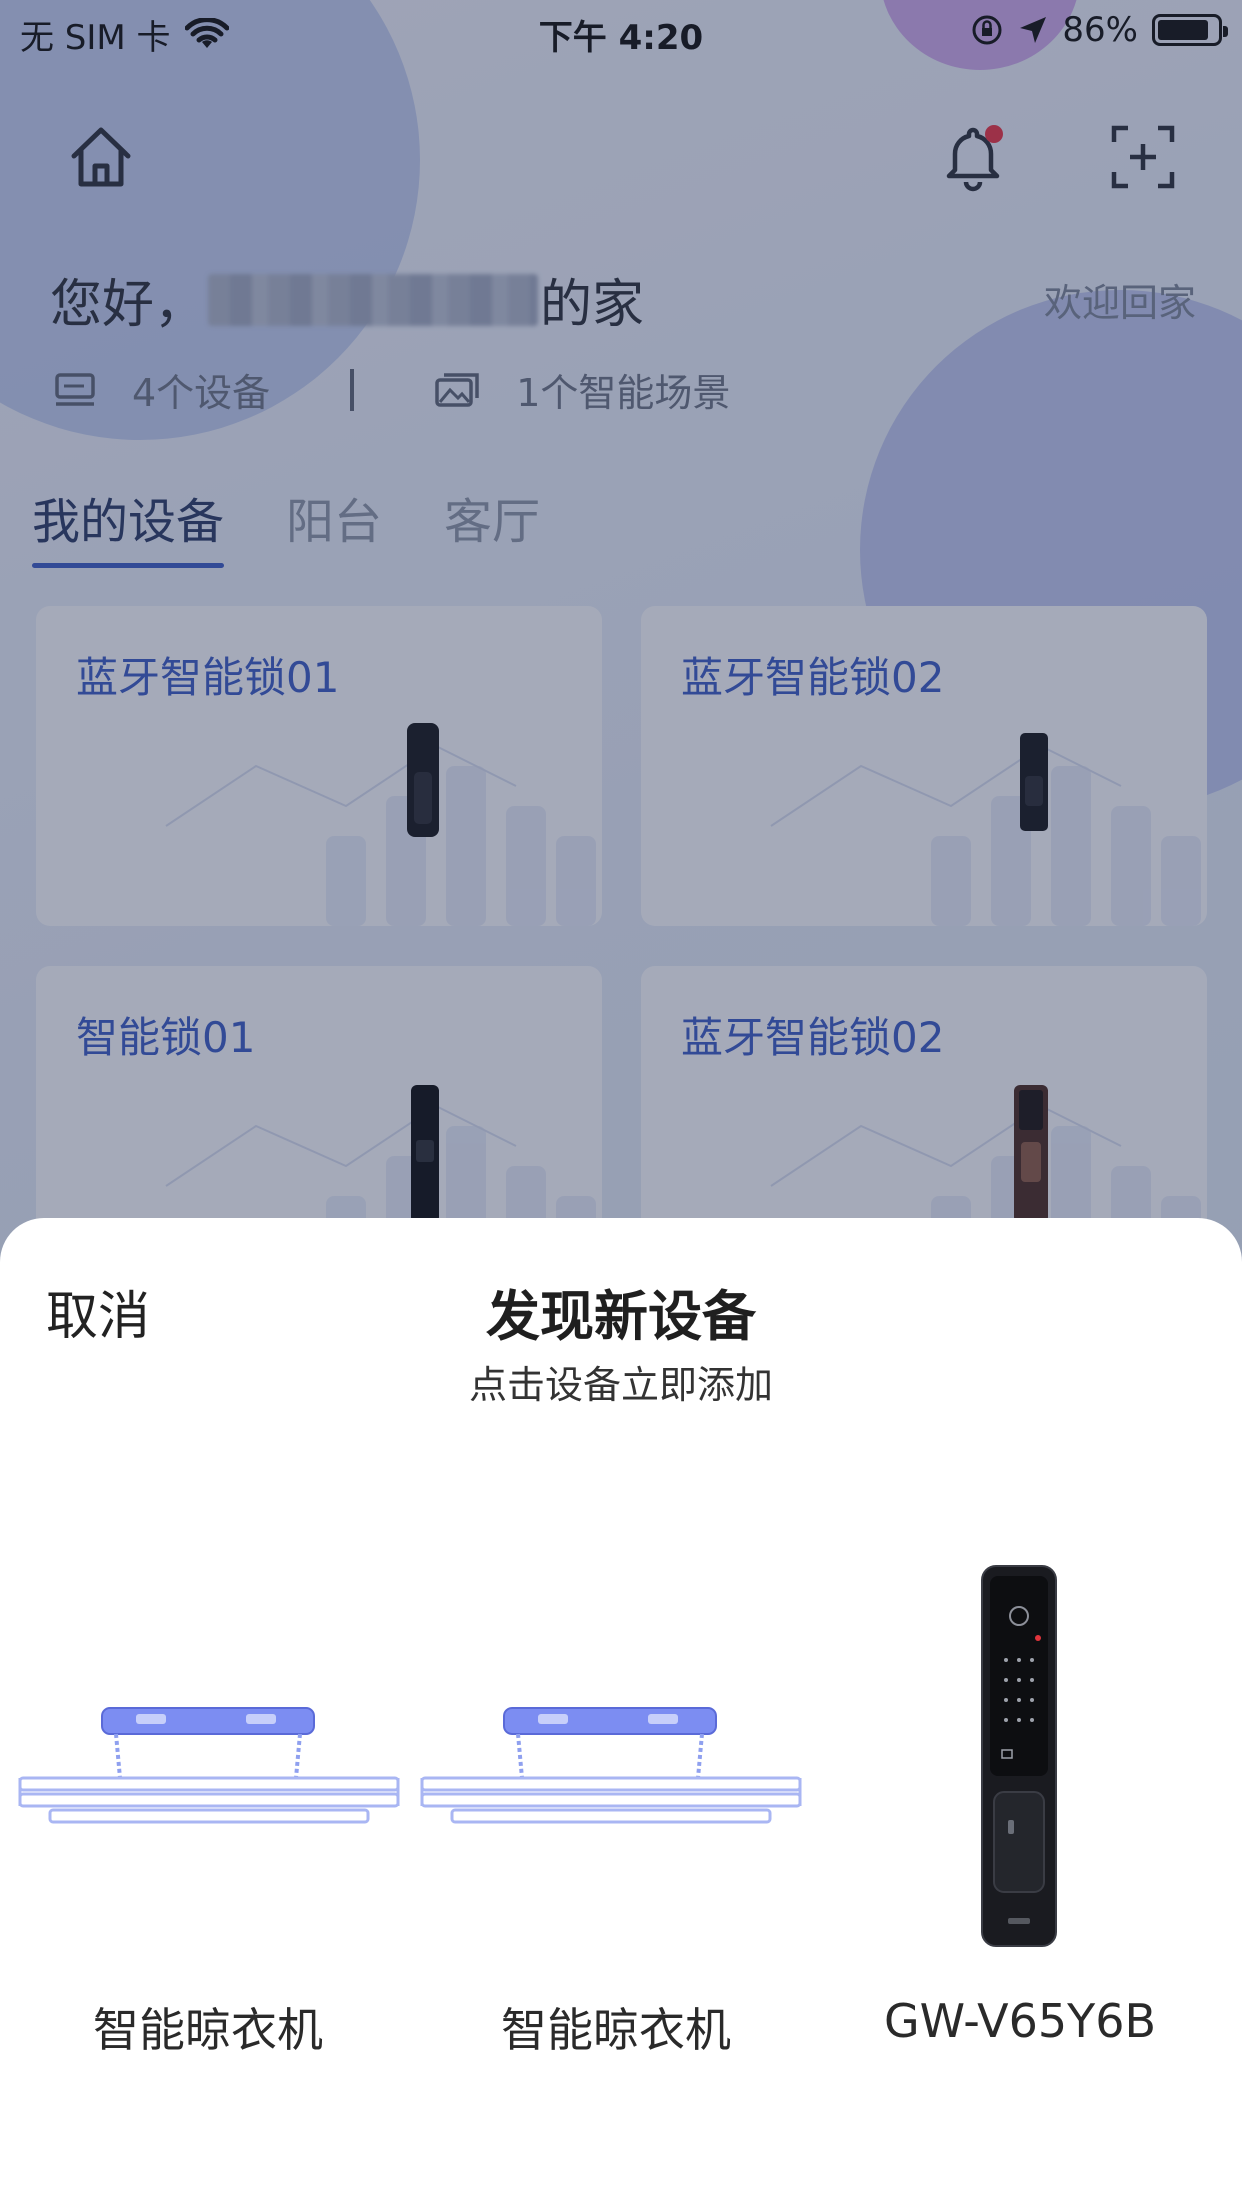  I want to click on found-device-smart-lock: GW-V65Y6B, so click(1020, 1814).